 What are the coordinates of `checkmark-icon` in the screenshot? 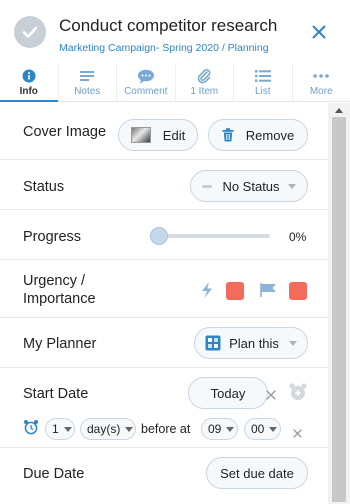 It's located at (30, 32).